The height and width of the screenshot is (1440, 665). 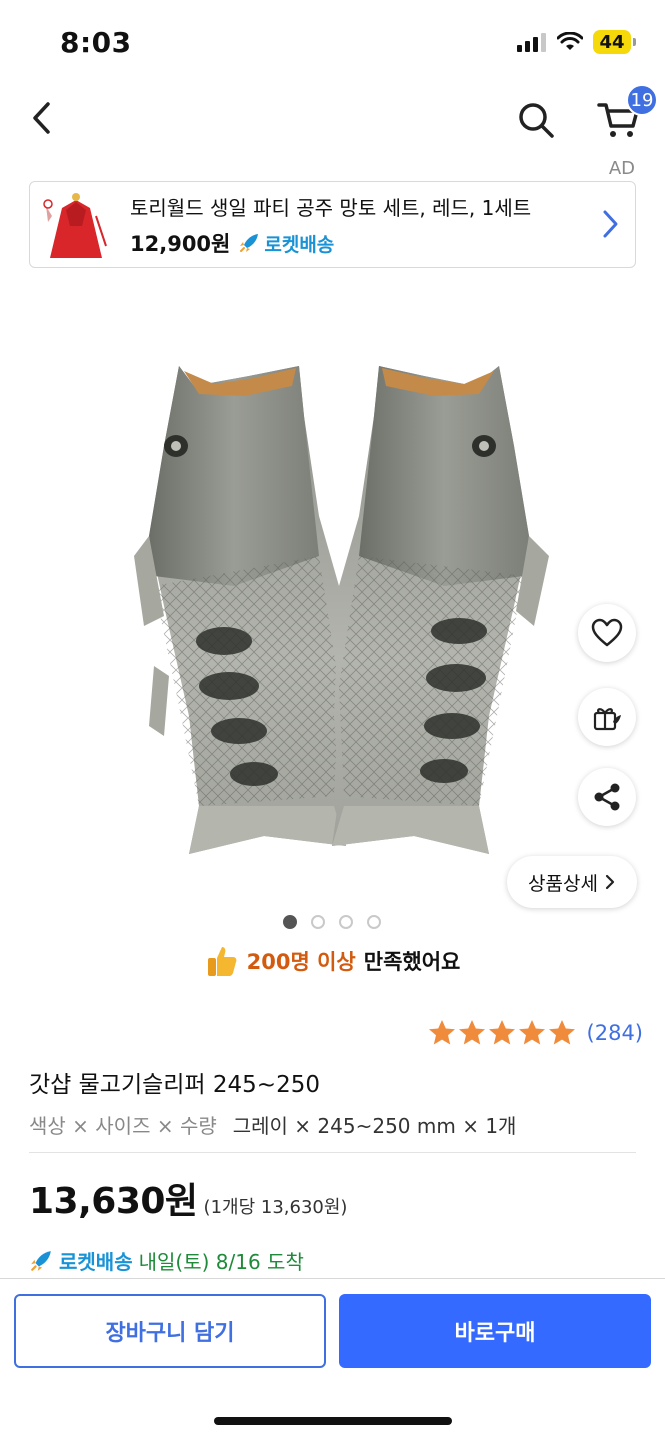 I want to click on satisfaction-banner: 200명 이상 만족했어요, so click(x=332, y=961).